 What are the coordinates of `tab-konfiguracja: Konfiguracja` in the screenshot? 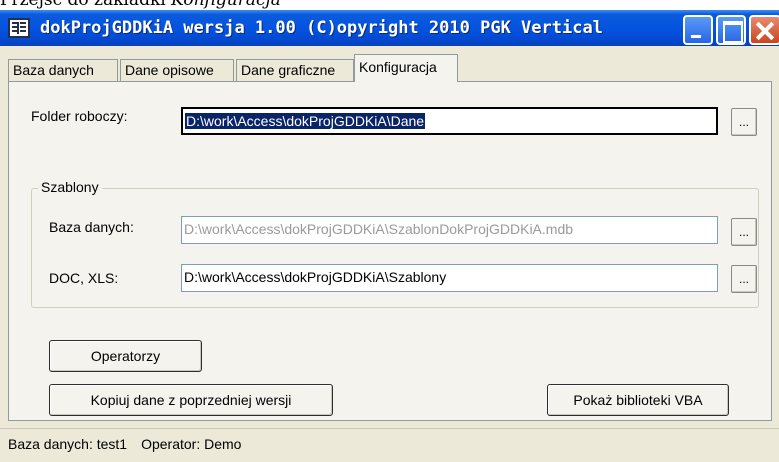 It's located at (406, 68).